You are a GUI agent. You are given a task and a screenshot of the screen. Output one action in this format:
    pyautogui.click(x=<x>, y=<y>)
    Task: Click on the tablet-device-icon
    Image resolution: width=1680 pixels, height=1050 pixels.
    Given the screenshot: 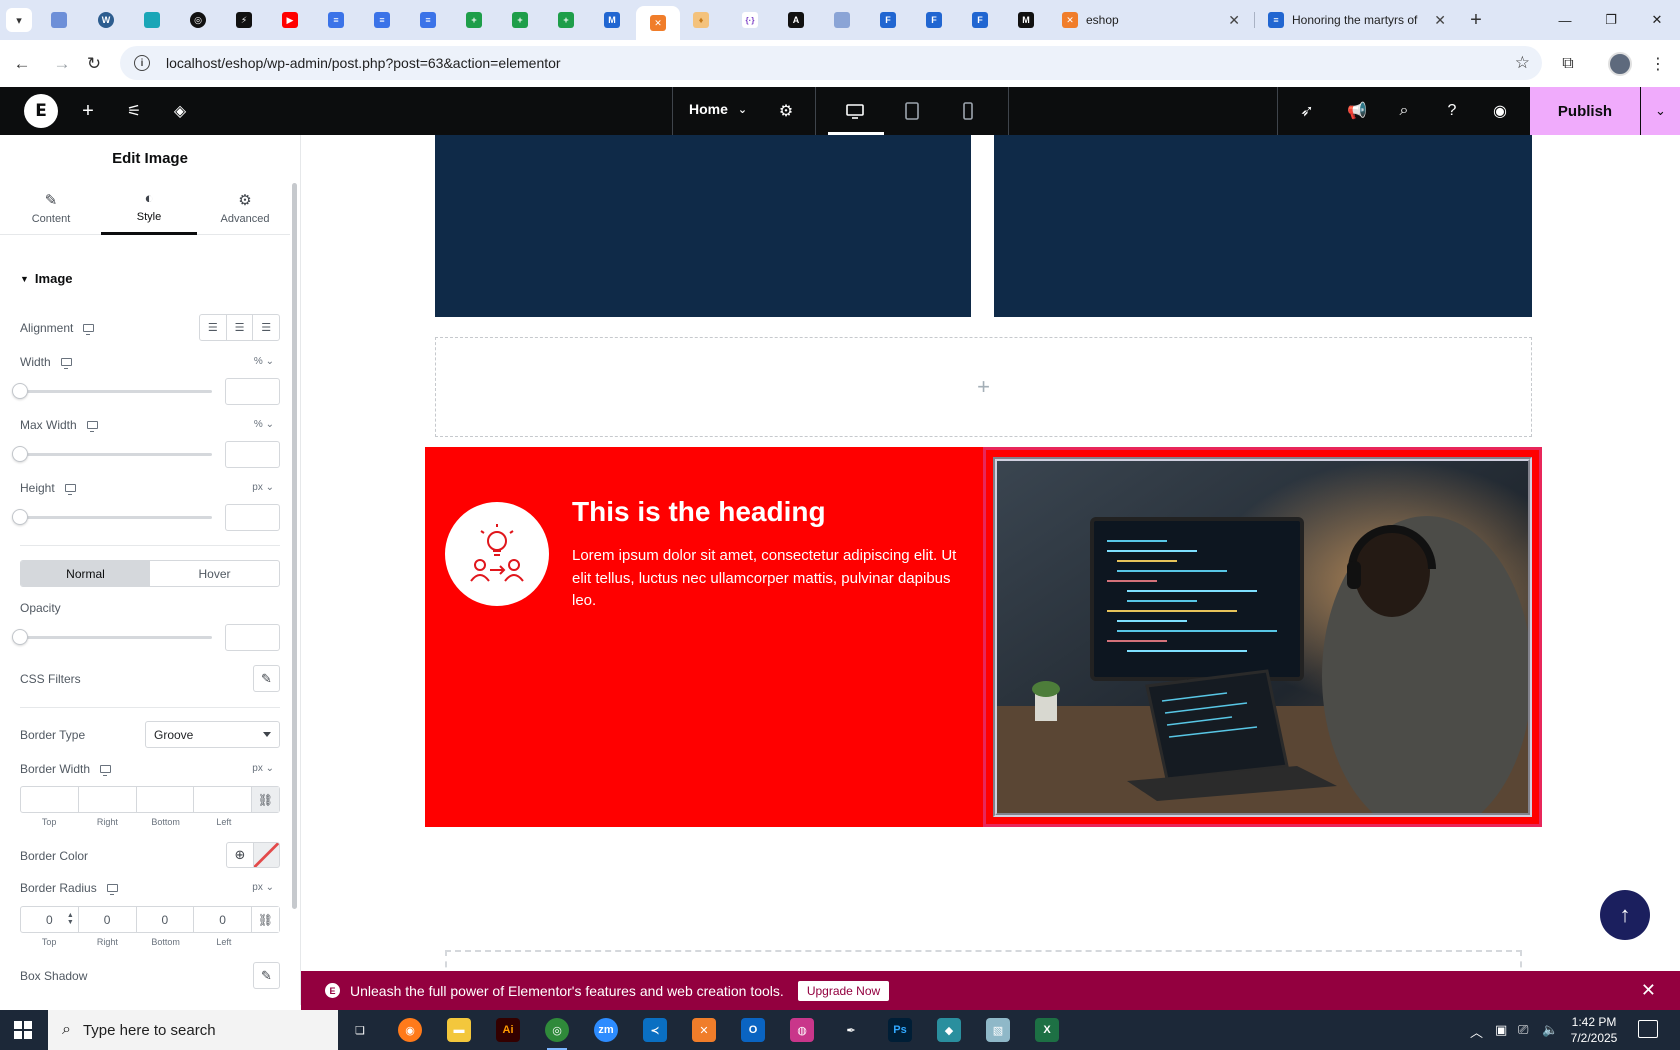 What is the action you would take?
    pyautogui.click(x=912, y=111)
    